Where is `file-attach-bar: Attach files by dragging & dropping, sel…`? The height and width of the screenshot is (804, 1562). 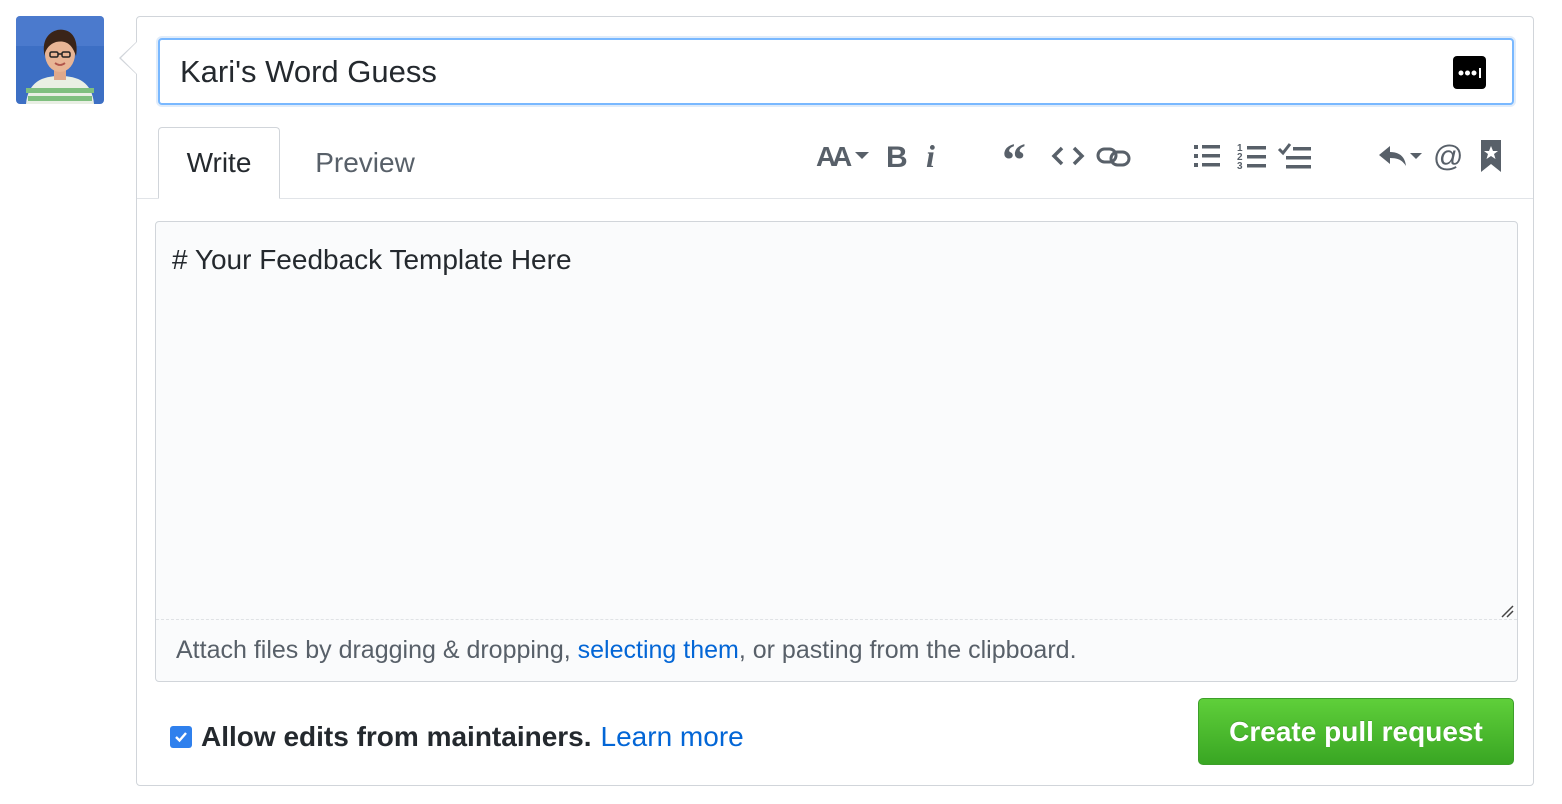
file-attach-bar: Attach files by dragging & dropping, sel… is located at coordinates (836, 650).